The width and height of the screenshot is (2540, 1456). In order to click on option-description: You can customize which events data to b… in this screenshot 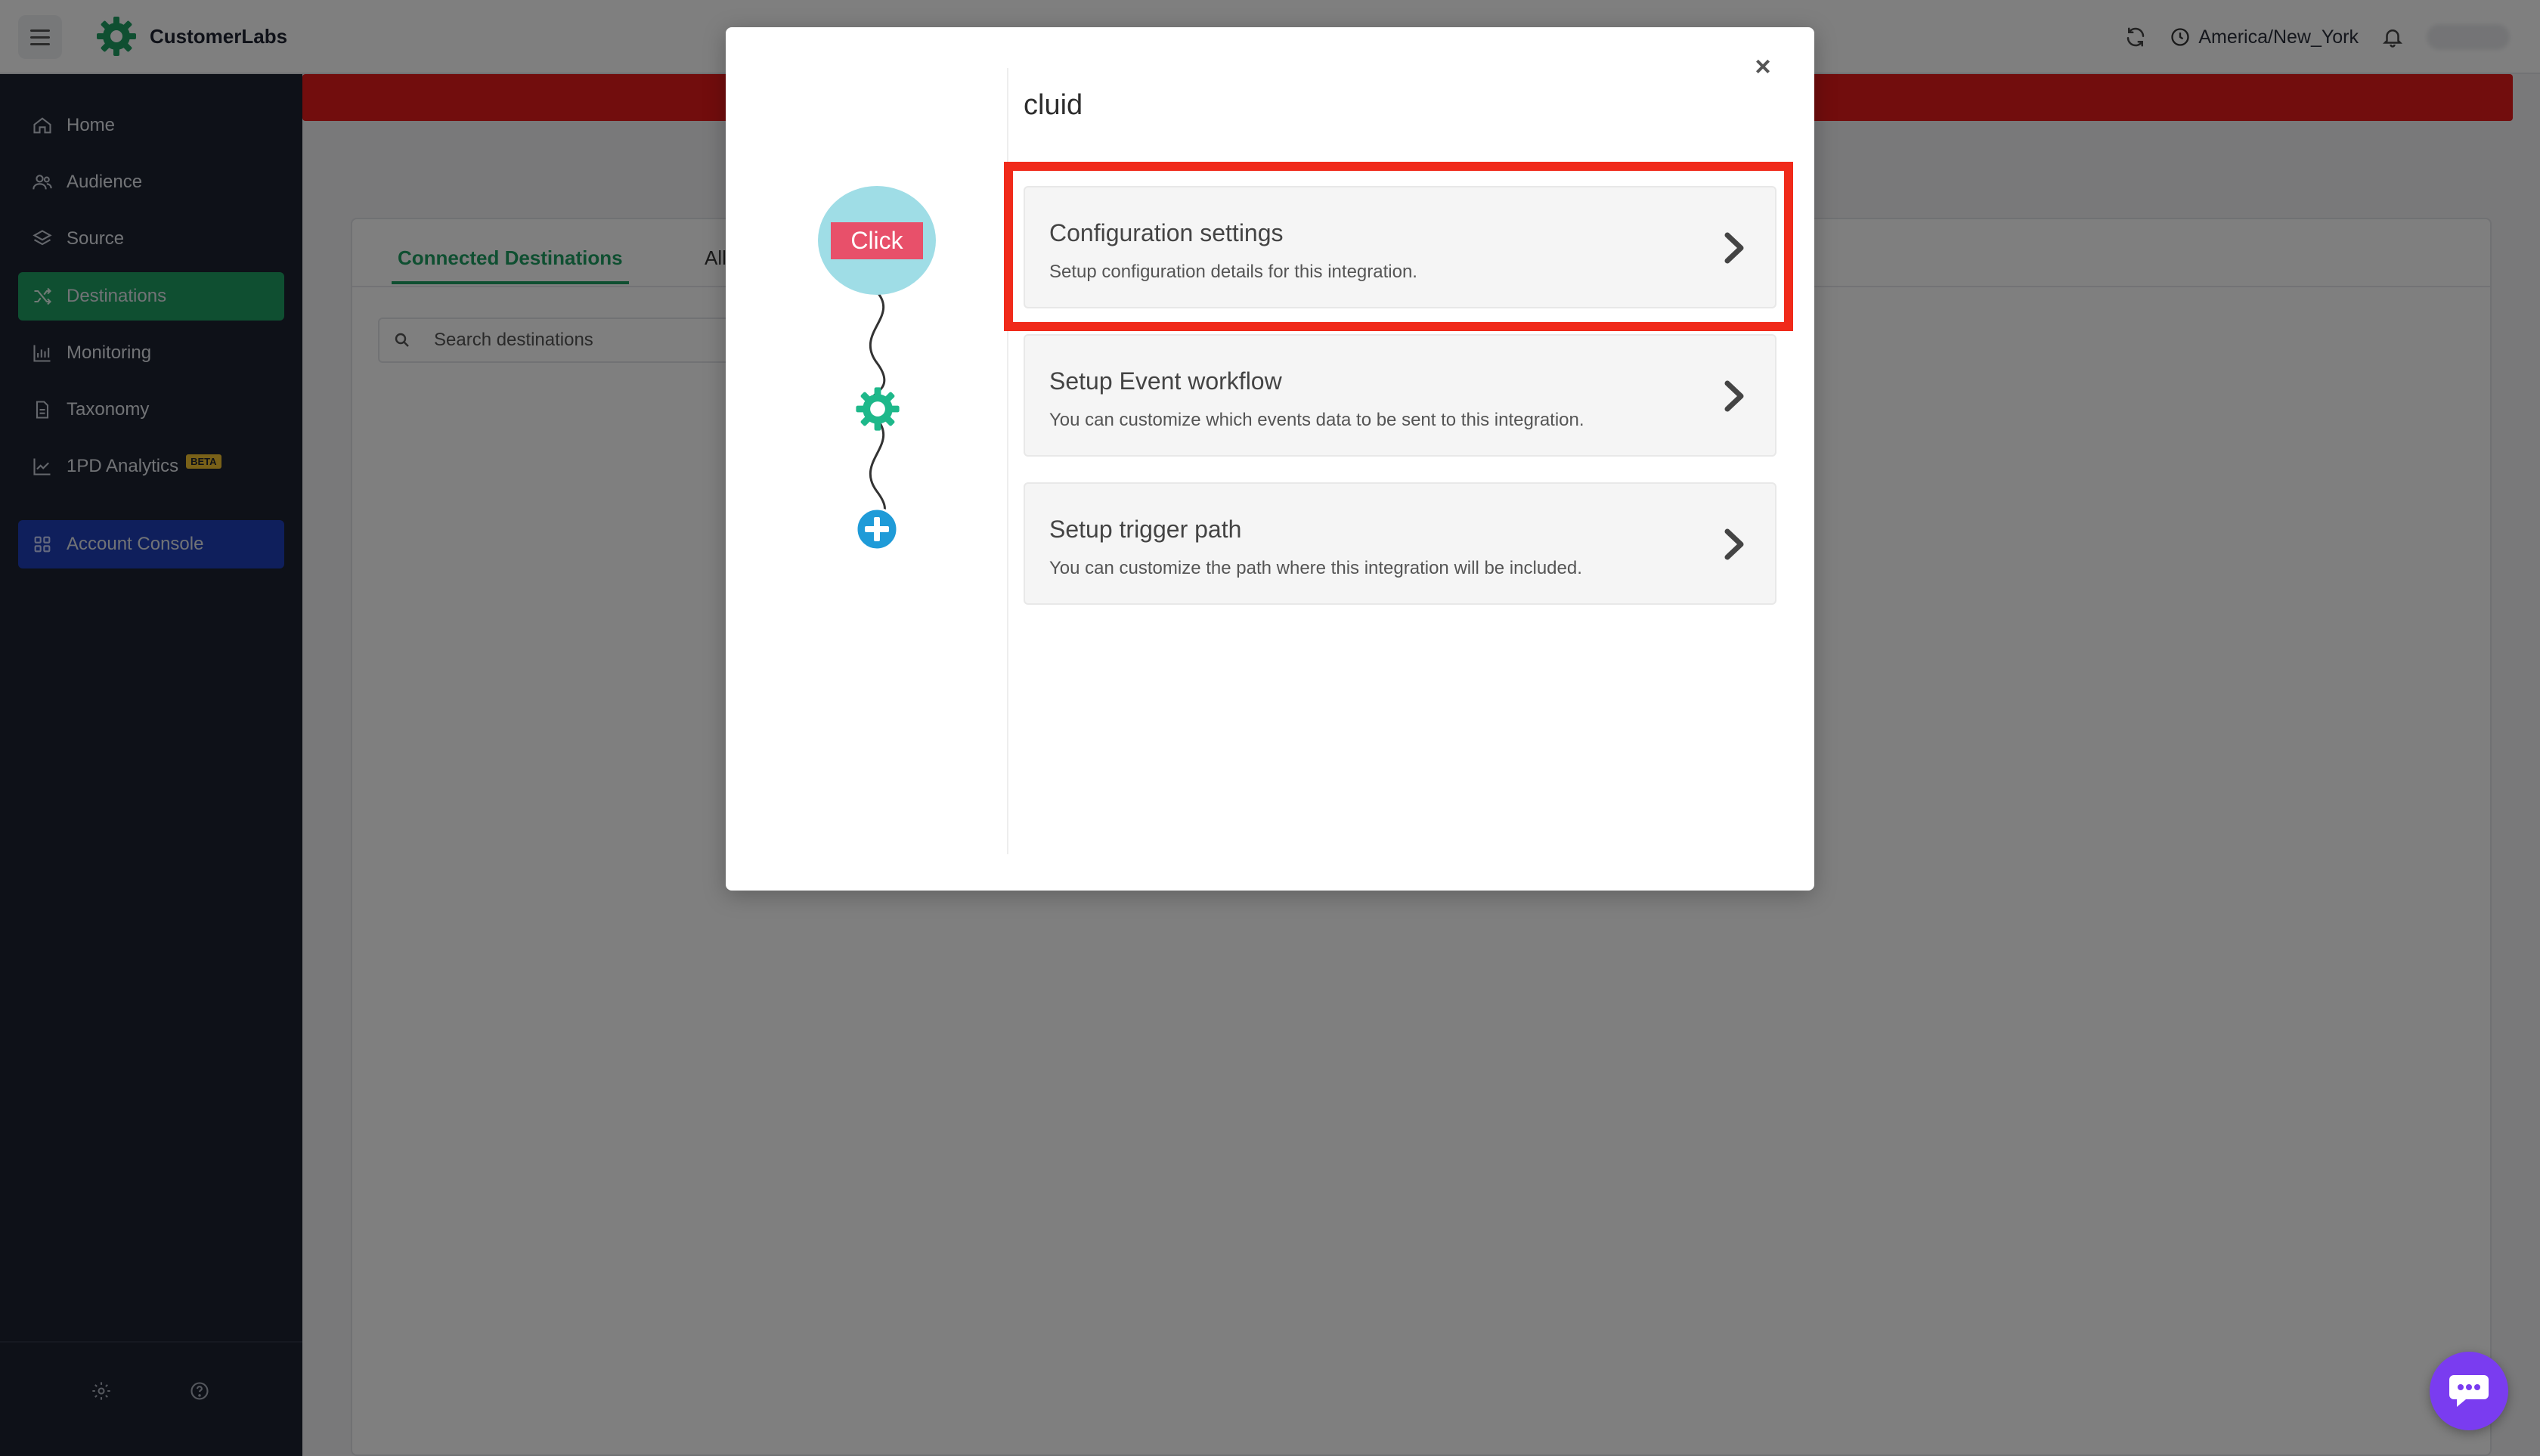, I will do `click(1316, 420)`.